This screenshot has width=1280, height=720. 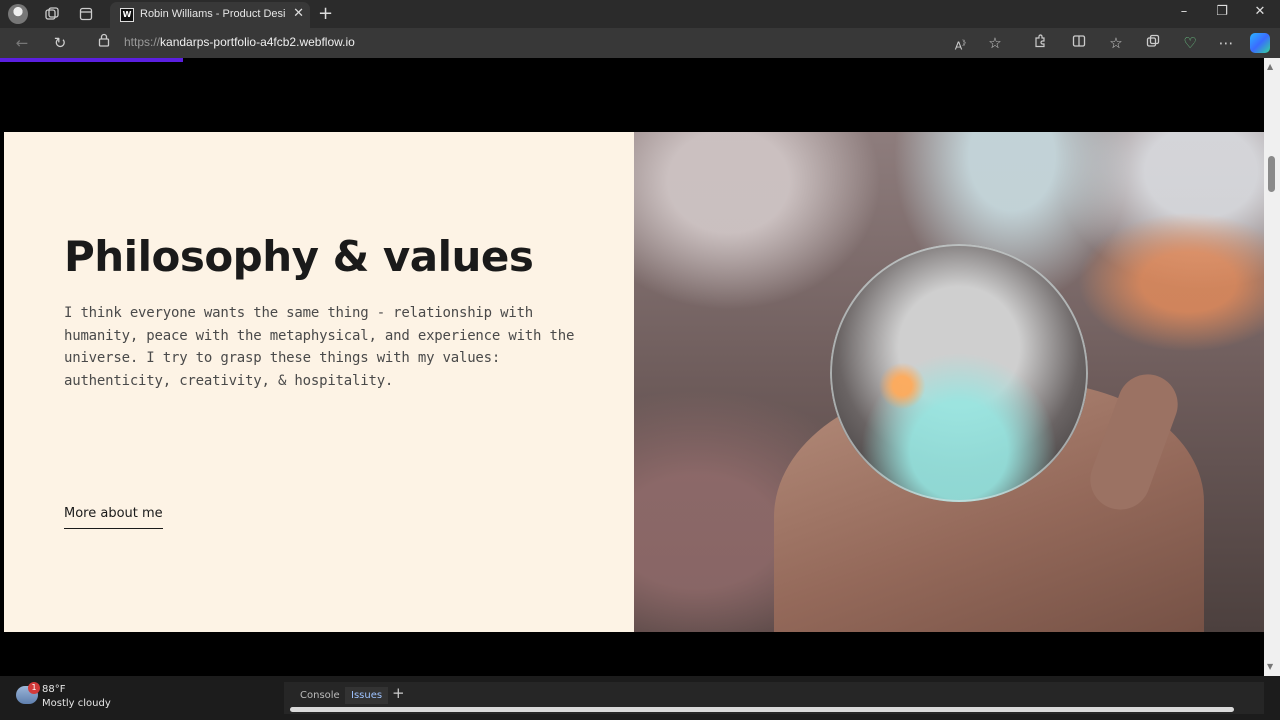 What do you see at coordinates (60, 43) in the screenshot?
I see `refresh-icon: ↻` at bounding box center [60, 43].